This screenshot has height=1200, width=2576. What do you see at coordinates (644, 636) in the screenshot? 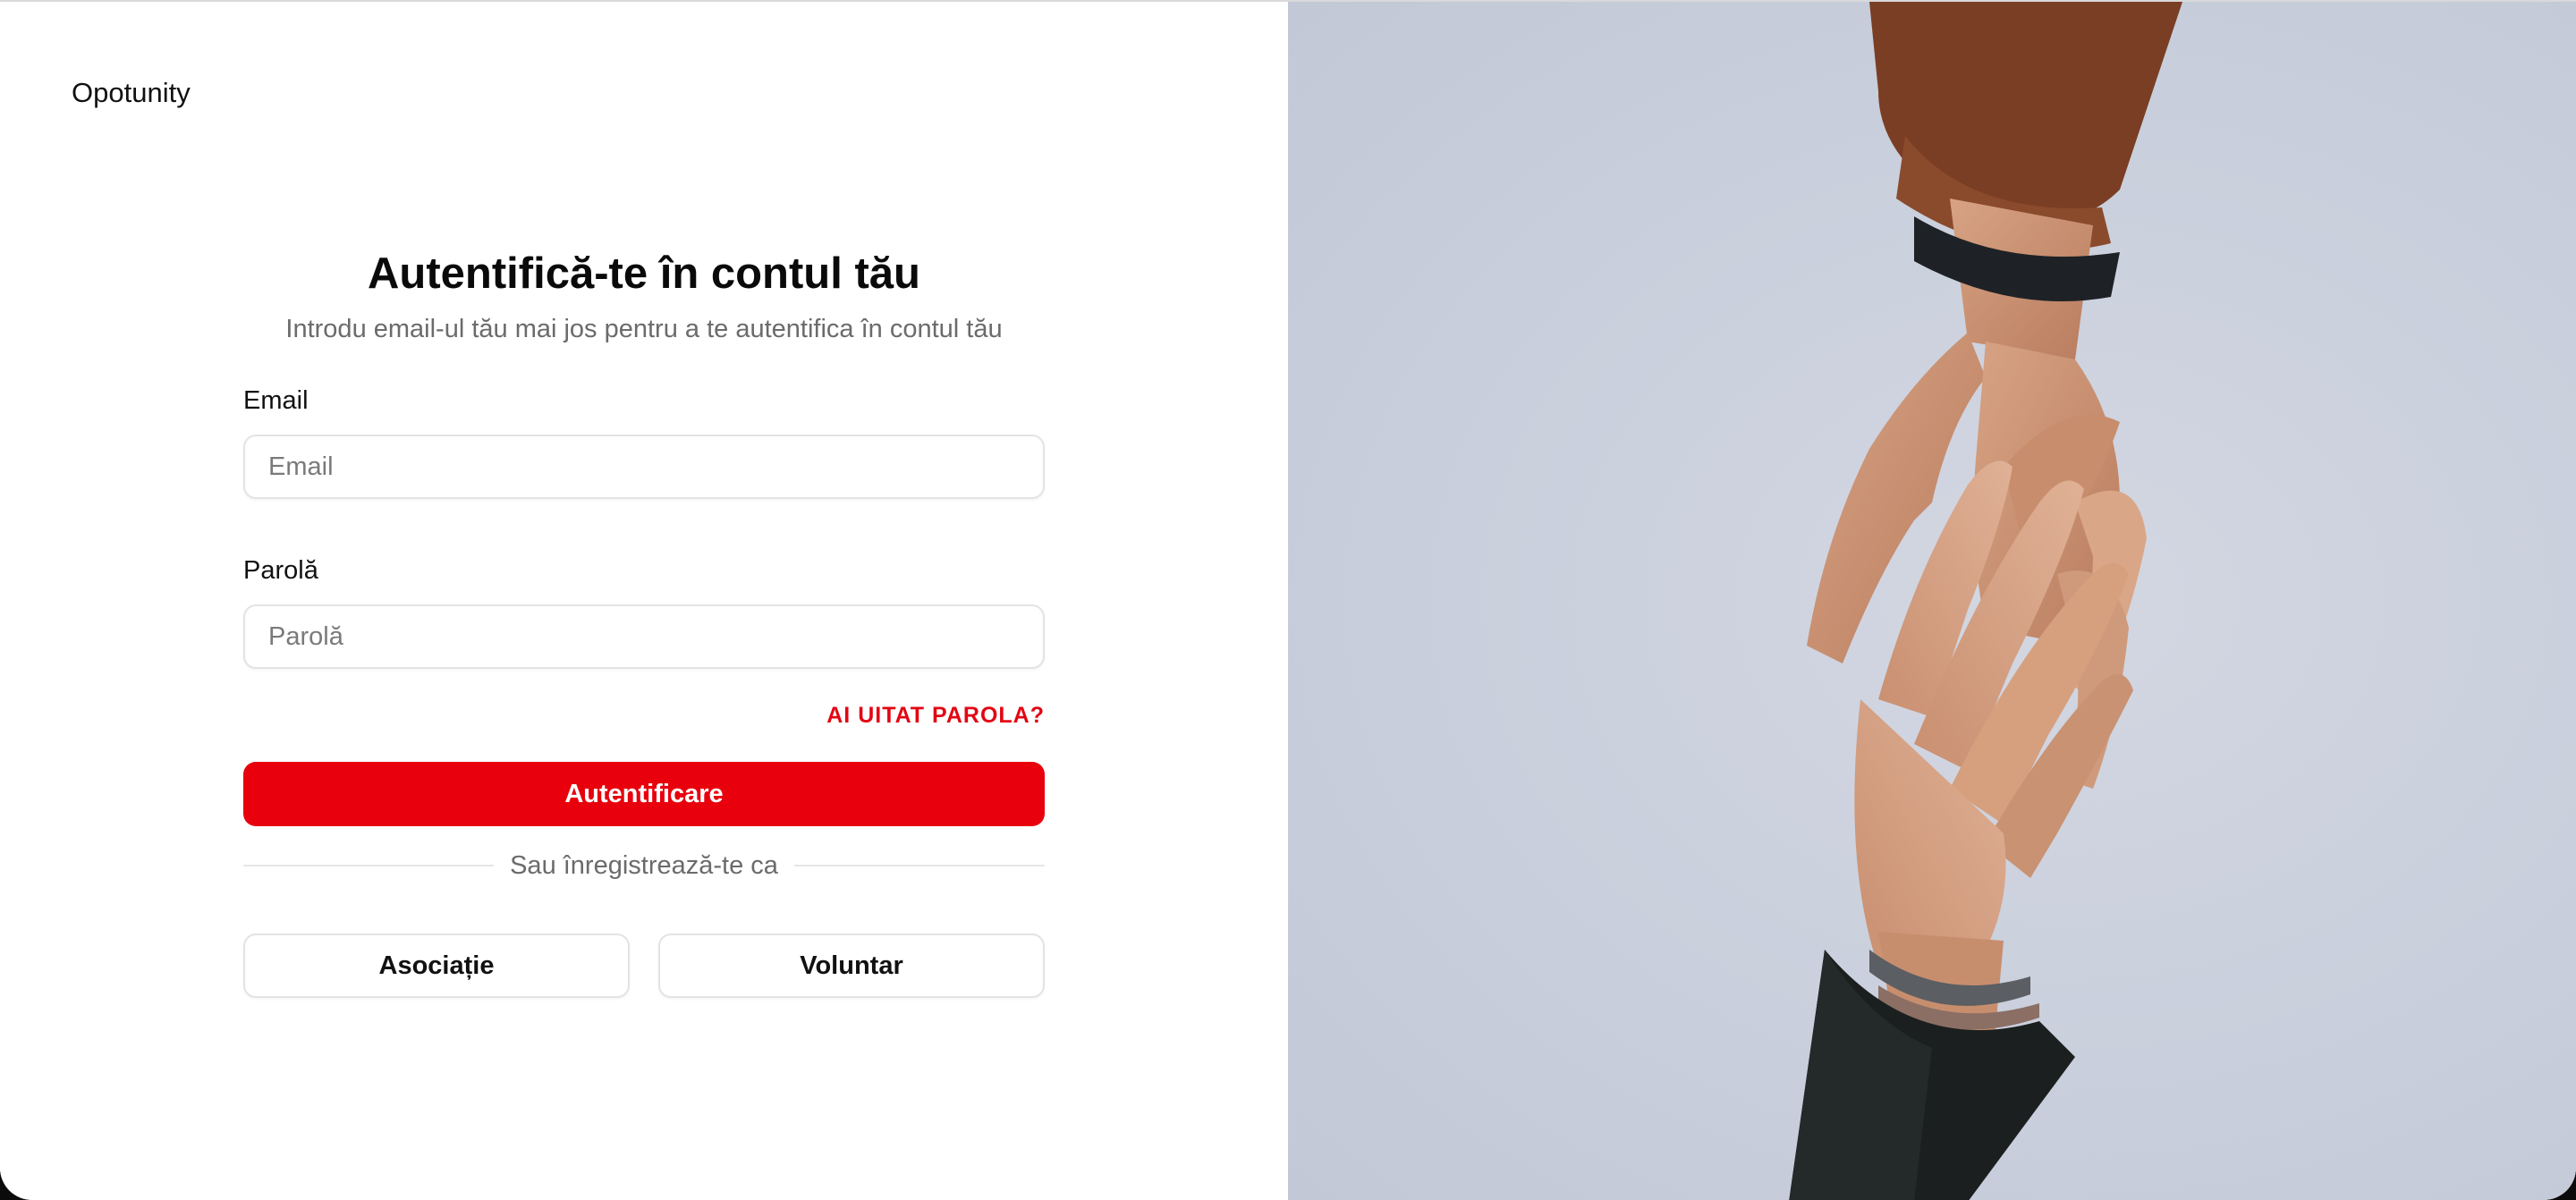
I see `password-field` at bounding box center [644, 636].